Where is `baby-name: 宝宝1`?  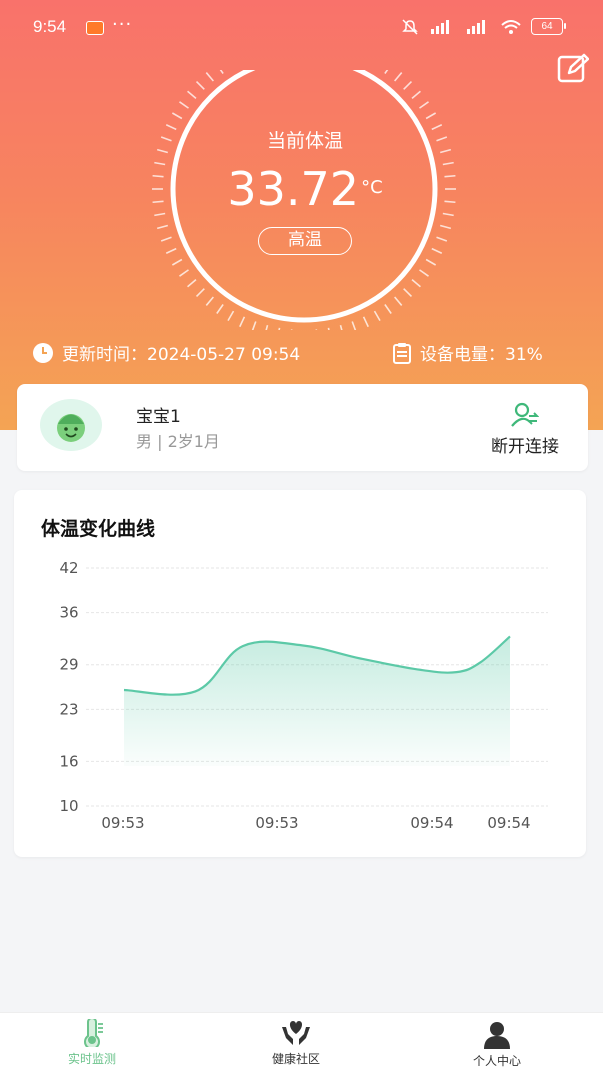 baby-name: 宝宝1 is located at coordinates (158, 417).